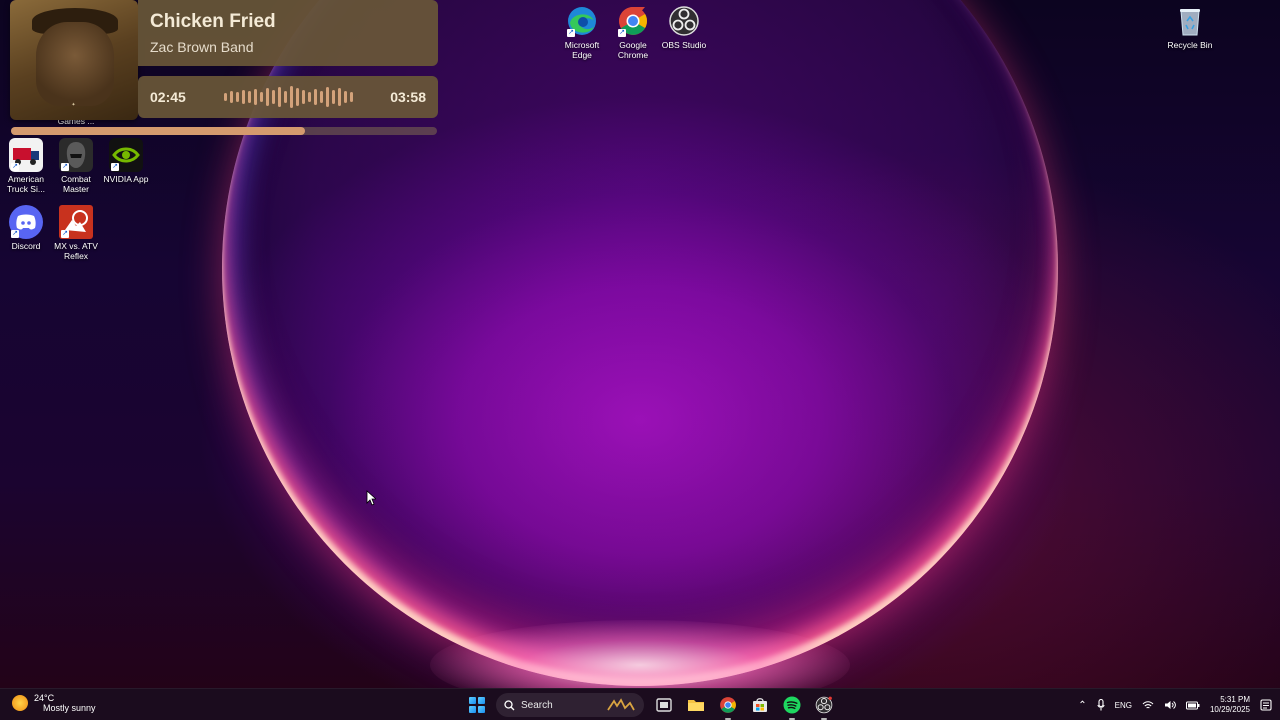 Image resolution: width=1280 pixels, height=720 pixels. Describe the element at coordinates (1148, 705) in the screenshot. I see `wifi-icon` at that location.